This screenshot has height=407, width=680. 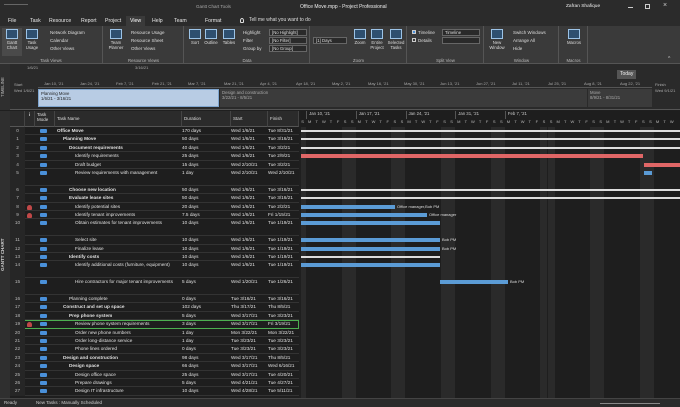 I want to click on row-number: 1, so click(x=17, y=139).